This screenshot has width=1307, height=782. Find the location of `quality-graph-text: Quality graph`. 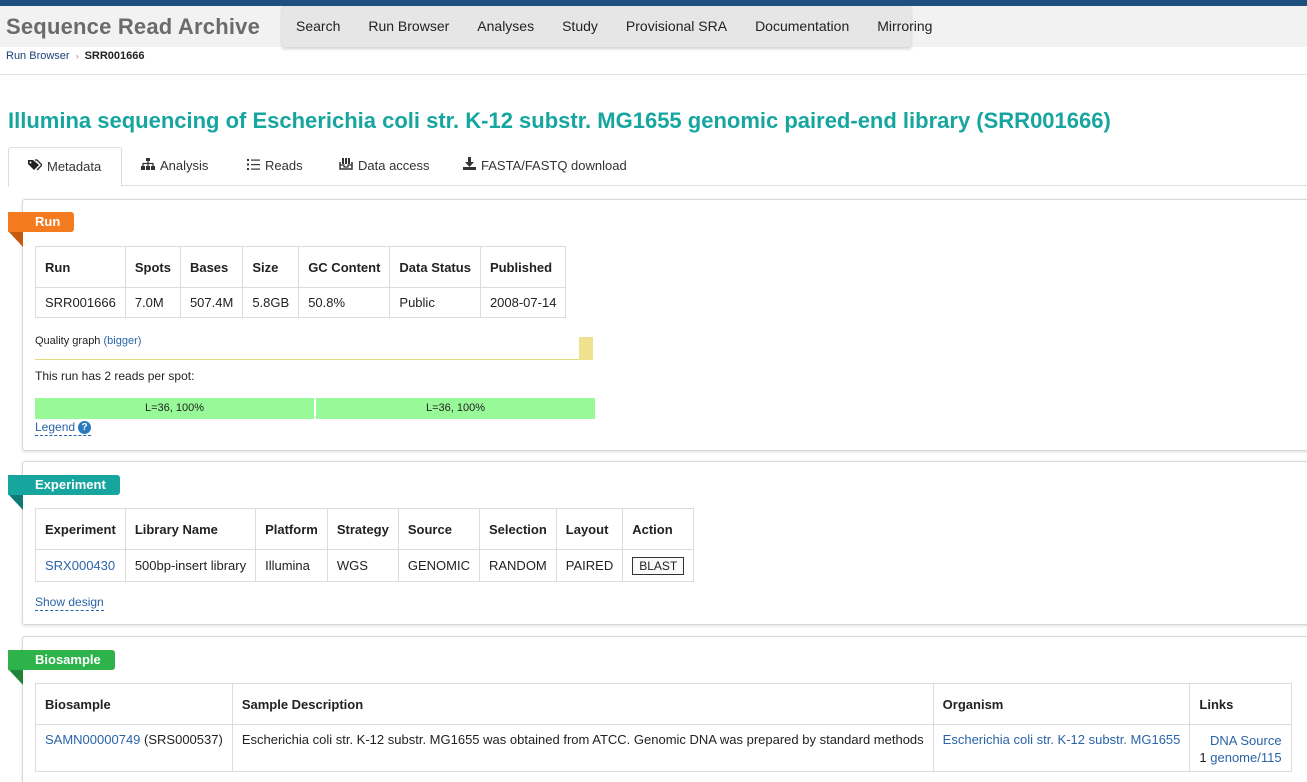

quality-graph-text: Quality graph is located at coordinates (68, 341).